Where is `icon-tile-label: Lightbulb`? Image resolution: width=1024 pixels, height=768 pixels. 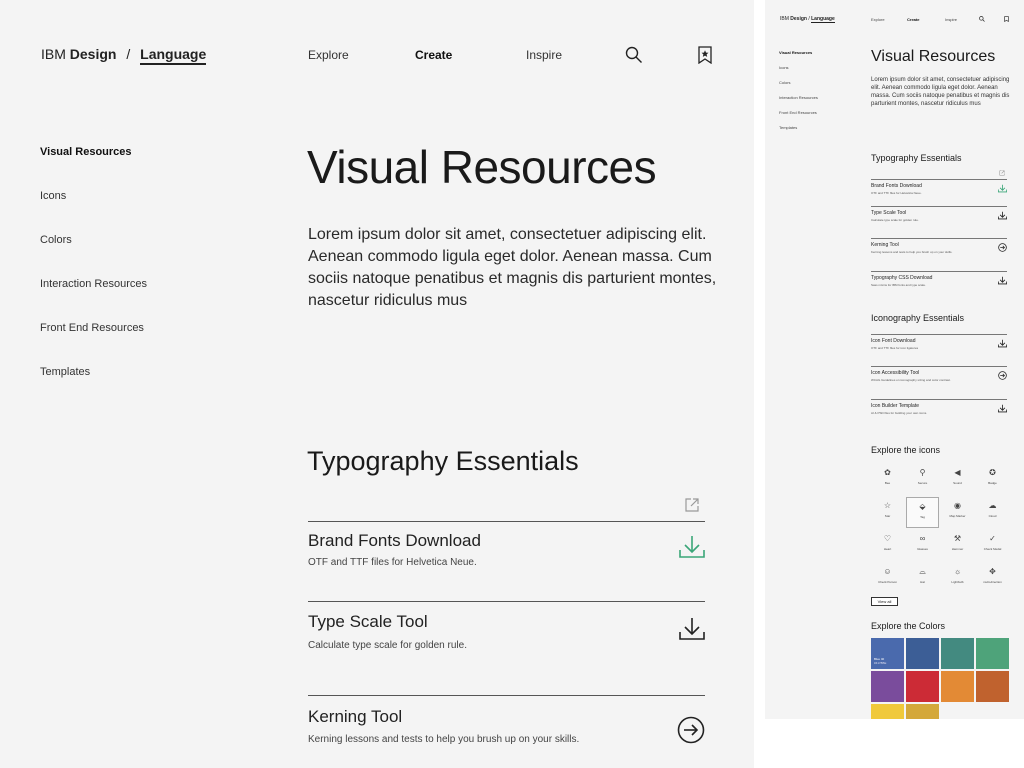
icon-tile-label: Lightbulb is located at coordinates (957, 582).